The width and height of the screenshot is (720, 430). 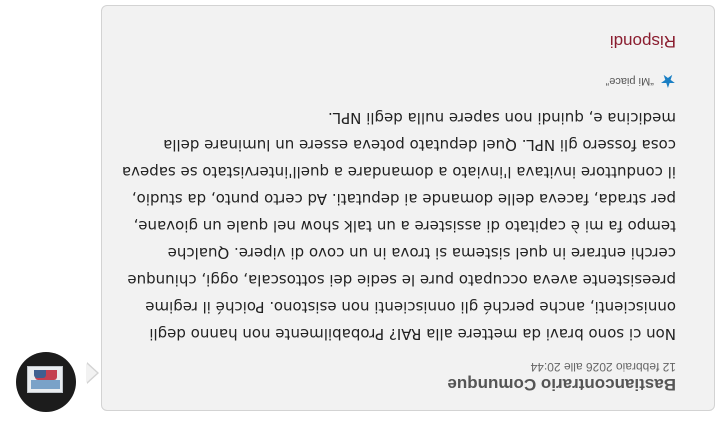 What do you see at coordinates (91, 373) in the screenshot?
I see `speech-bubble-tail-fill` at bounding box center [91, 373].